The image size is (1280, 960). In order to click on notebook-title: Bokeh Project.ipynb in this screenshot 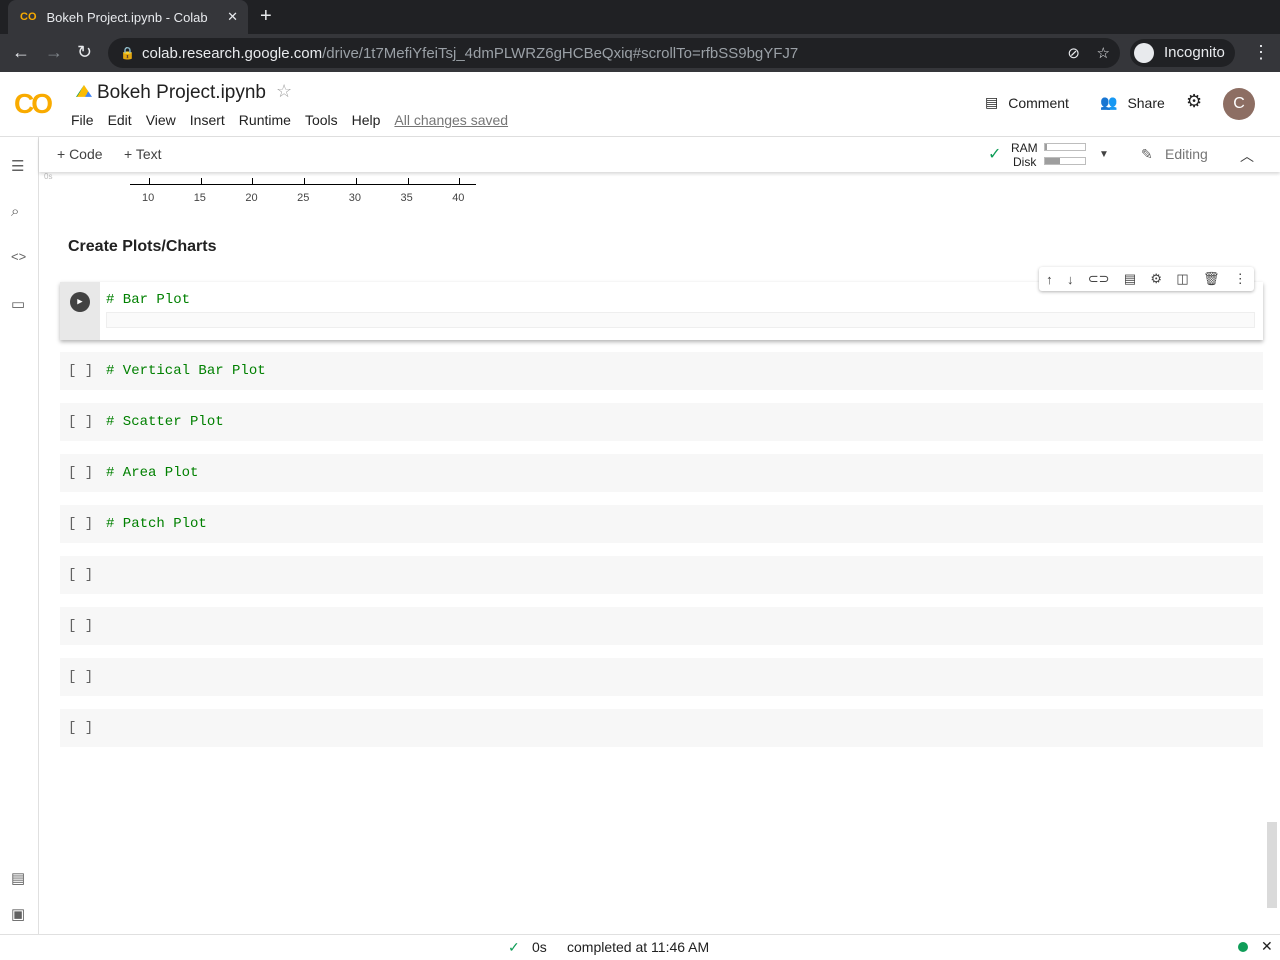, I will do `click(181, 93)`.